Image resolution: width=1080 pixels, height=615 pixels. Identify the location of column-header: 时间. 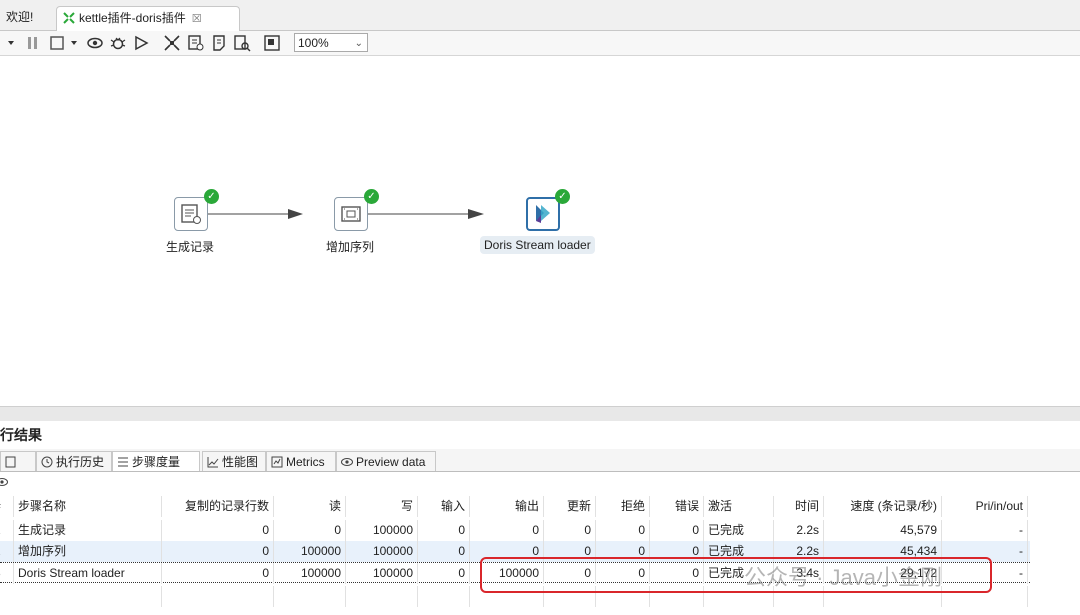
(799, 506).